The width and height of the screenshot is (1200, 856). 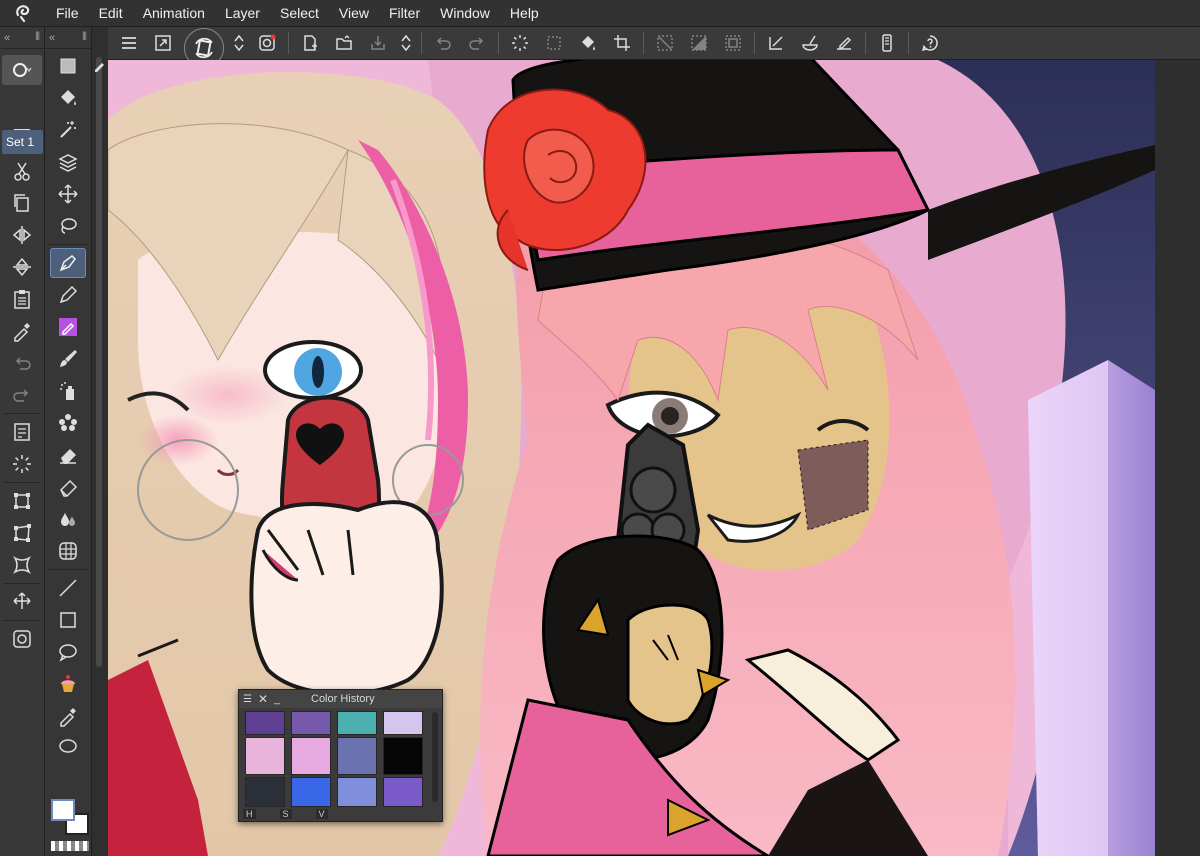 I want to click on flip-vertical-icon, so click(x=22, y=267).